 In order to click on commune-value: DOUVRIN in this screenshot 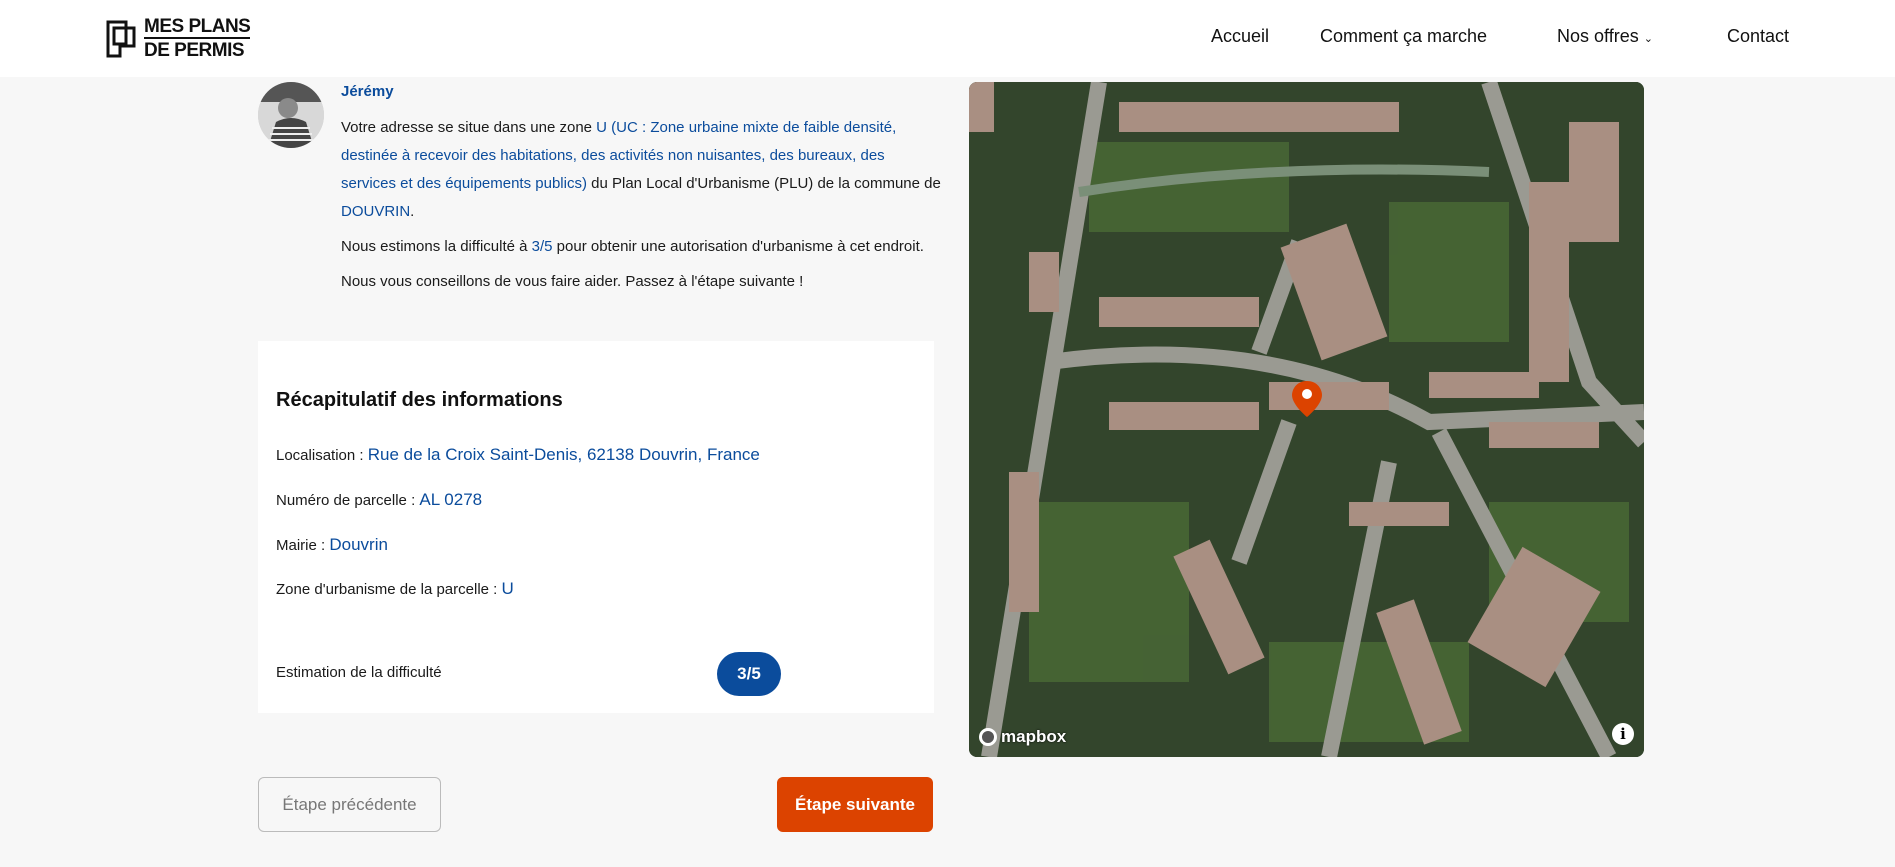, I will do `click(376, 211)`.